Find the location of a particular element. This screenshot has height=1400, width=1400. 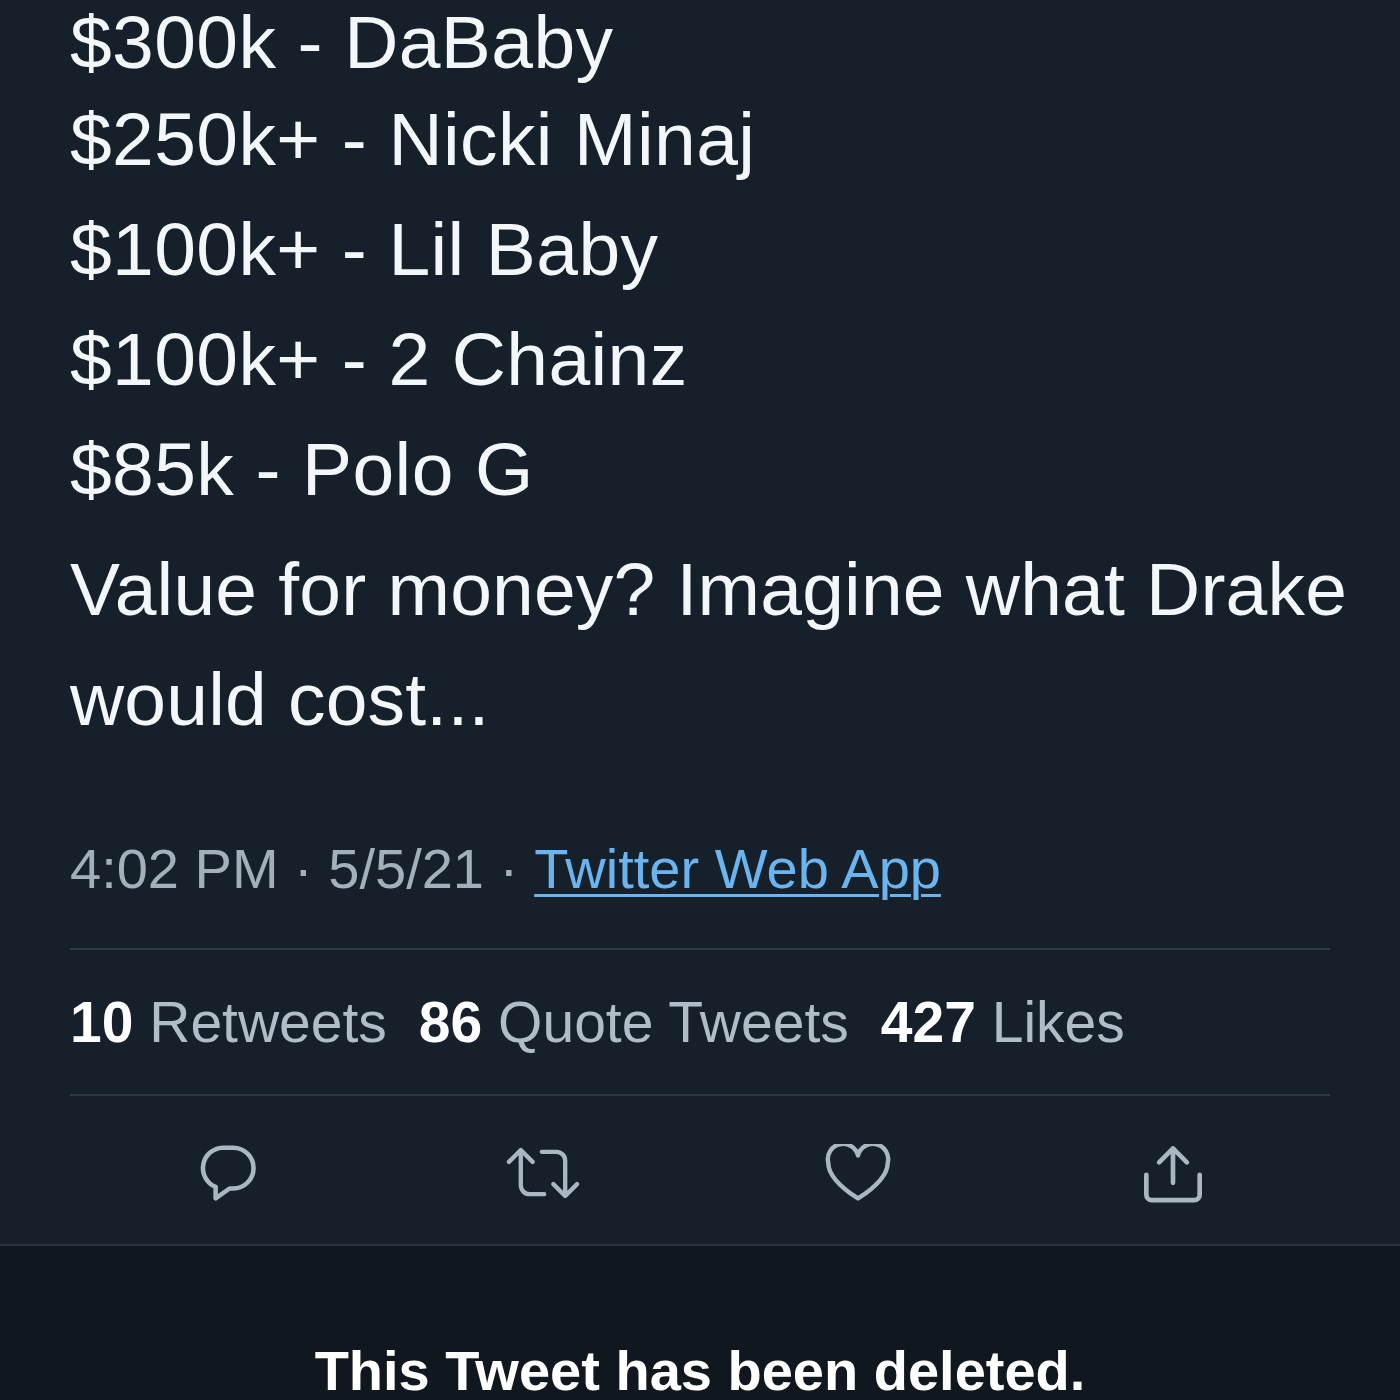

deleted-tweet-notice: This Tweet has been deleted. is located at coordinates (700, 1371).